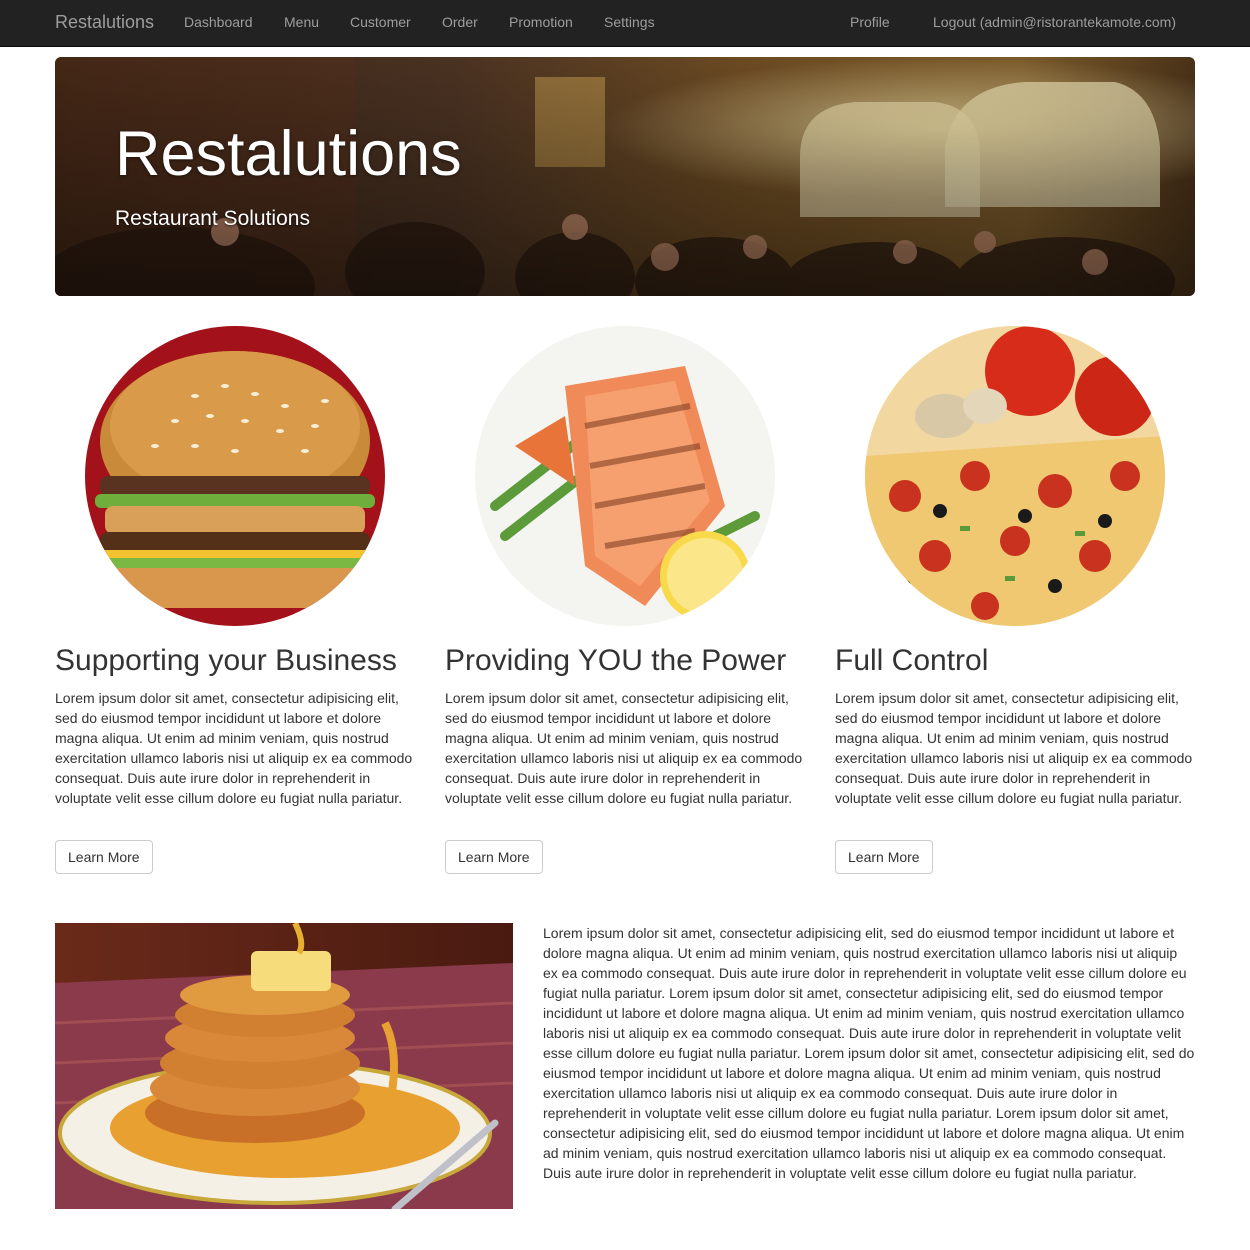 Image resolution: width=1250 pixels, height=1250 pixels. Describe the element at coordinates (870, 22) in the screenshot. I see `nav-profile: Profile` at that location.